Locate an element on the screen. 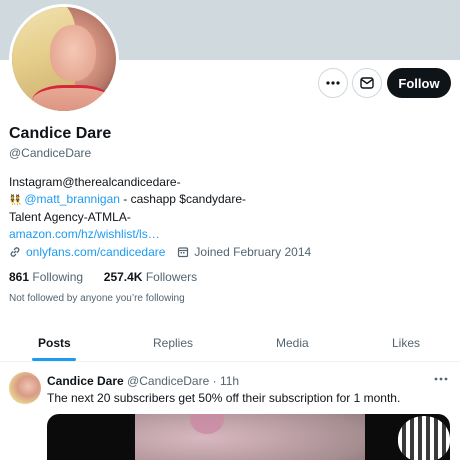  followers-link: 257.4K Followers is located at coordinates (150, 277).